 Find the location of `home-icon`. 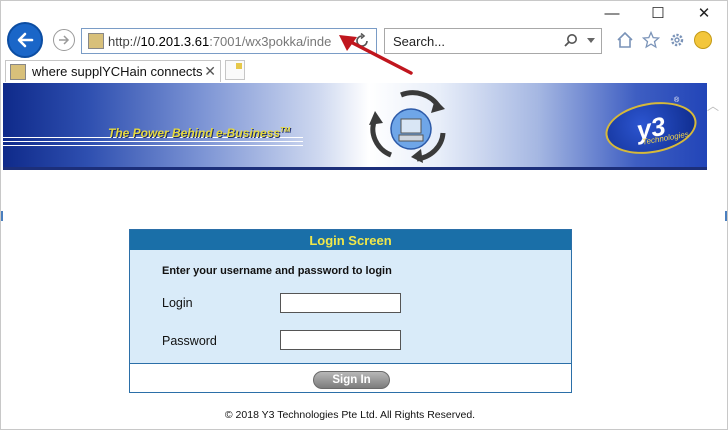

home-icon is located at coordinates (625, 39).